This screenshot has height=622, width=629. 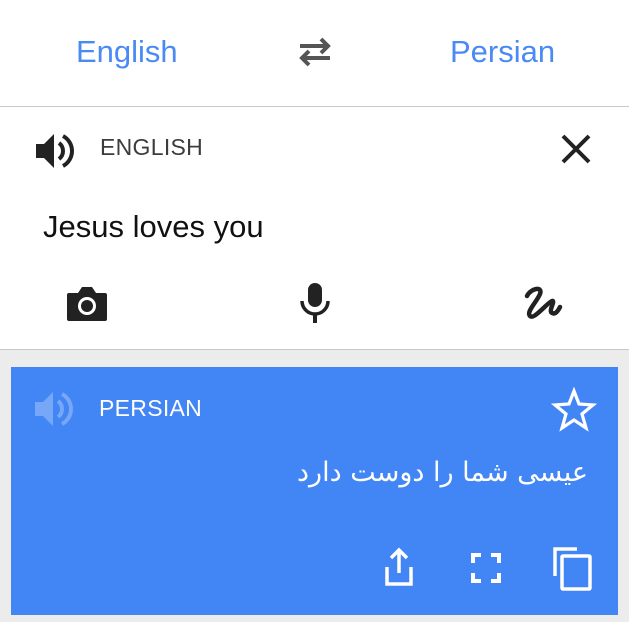 I want to click on copy-icon, so click(x=572, y=568).